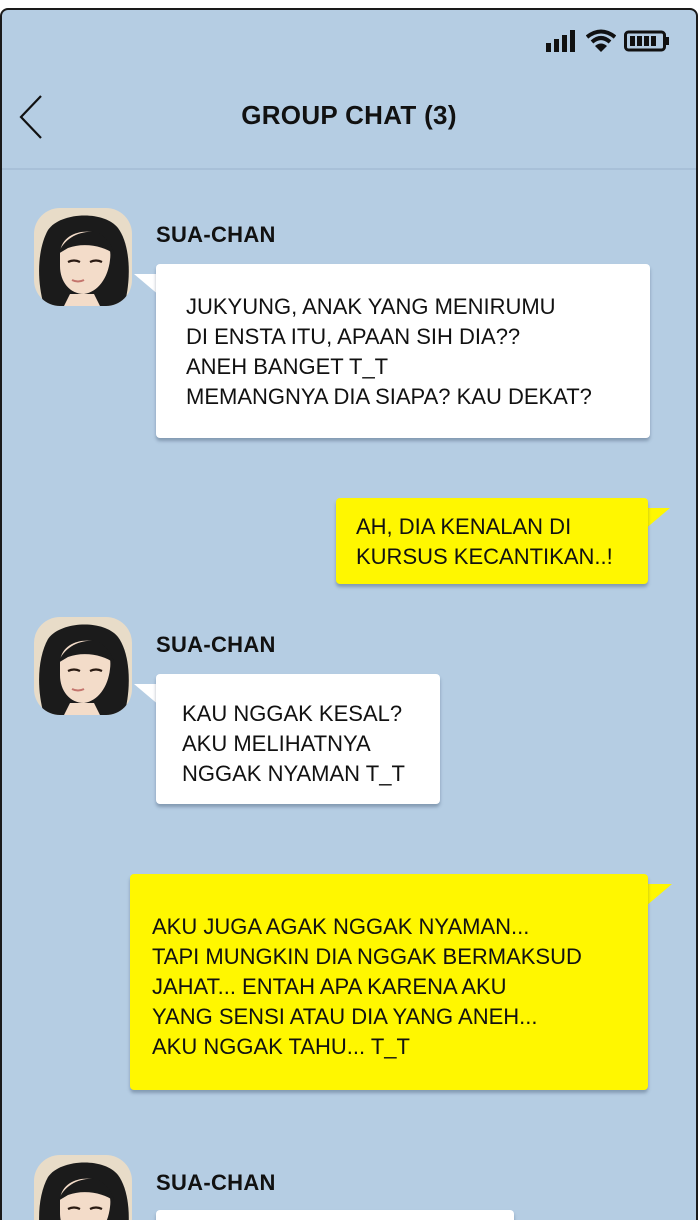 Image resolution: width=700 pixels, height=1220 pixels. I want to click on status-bar, so click(608, 41).